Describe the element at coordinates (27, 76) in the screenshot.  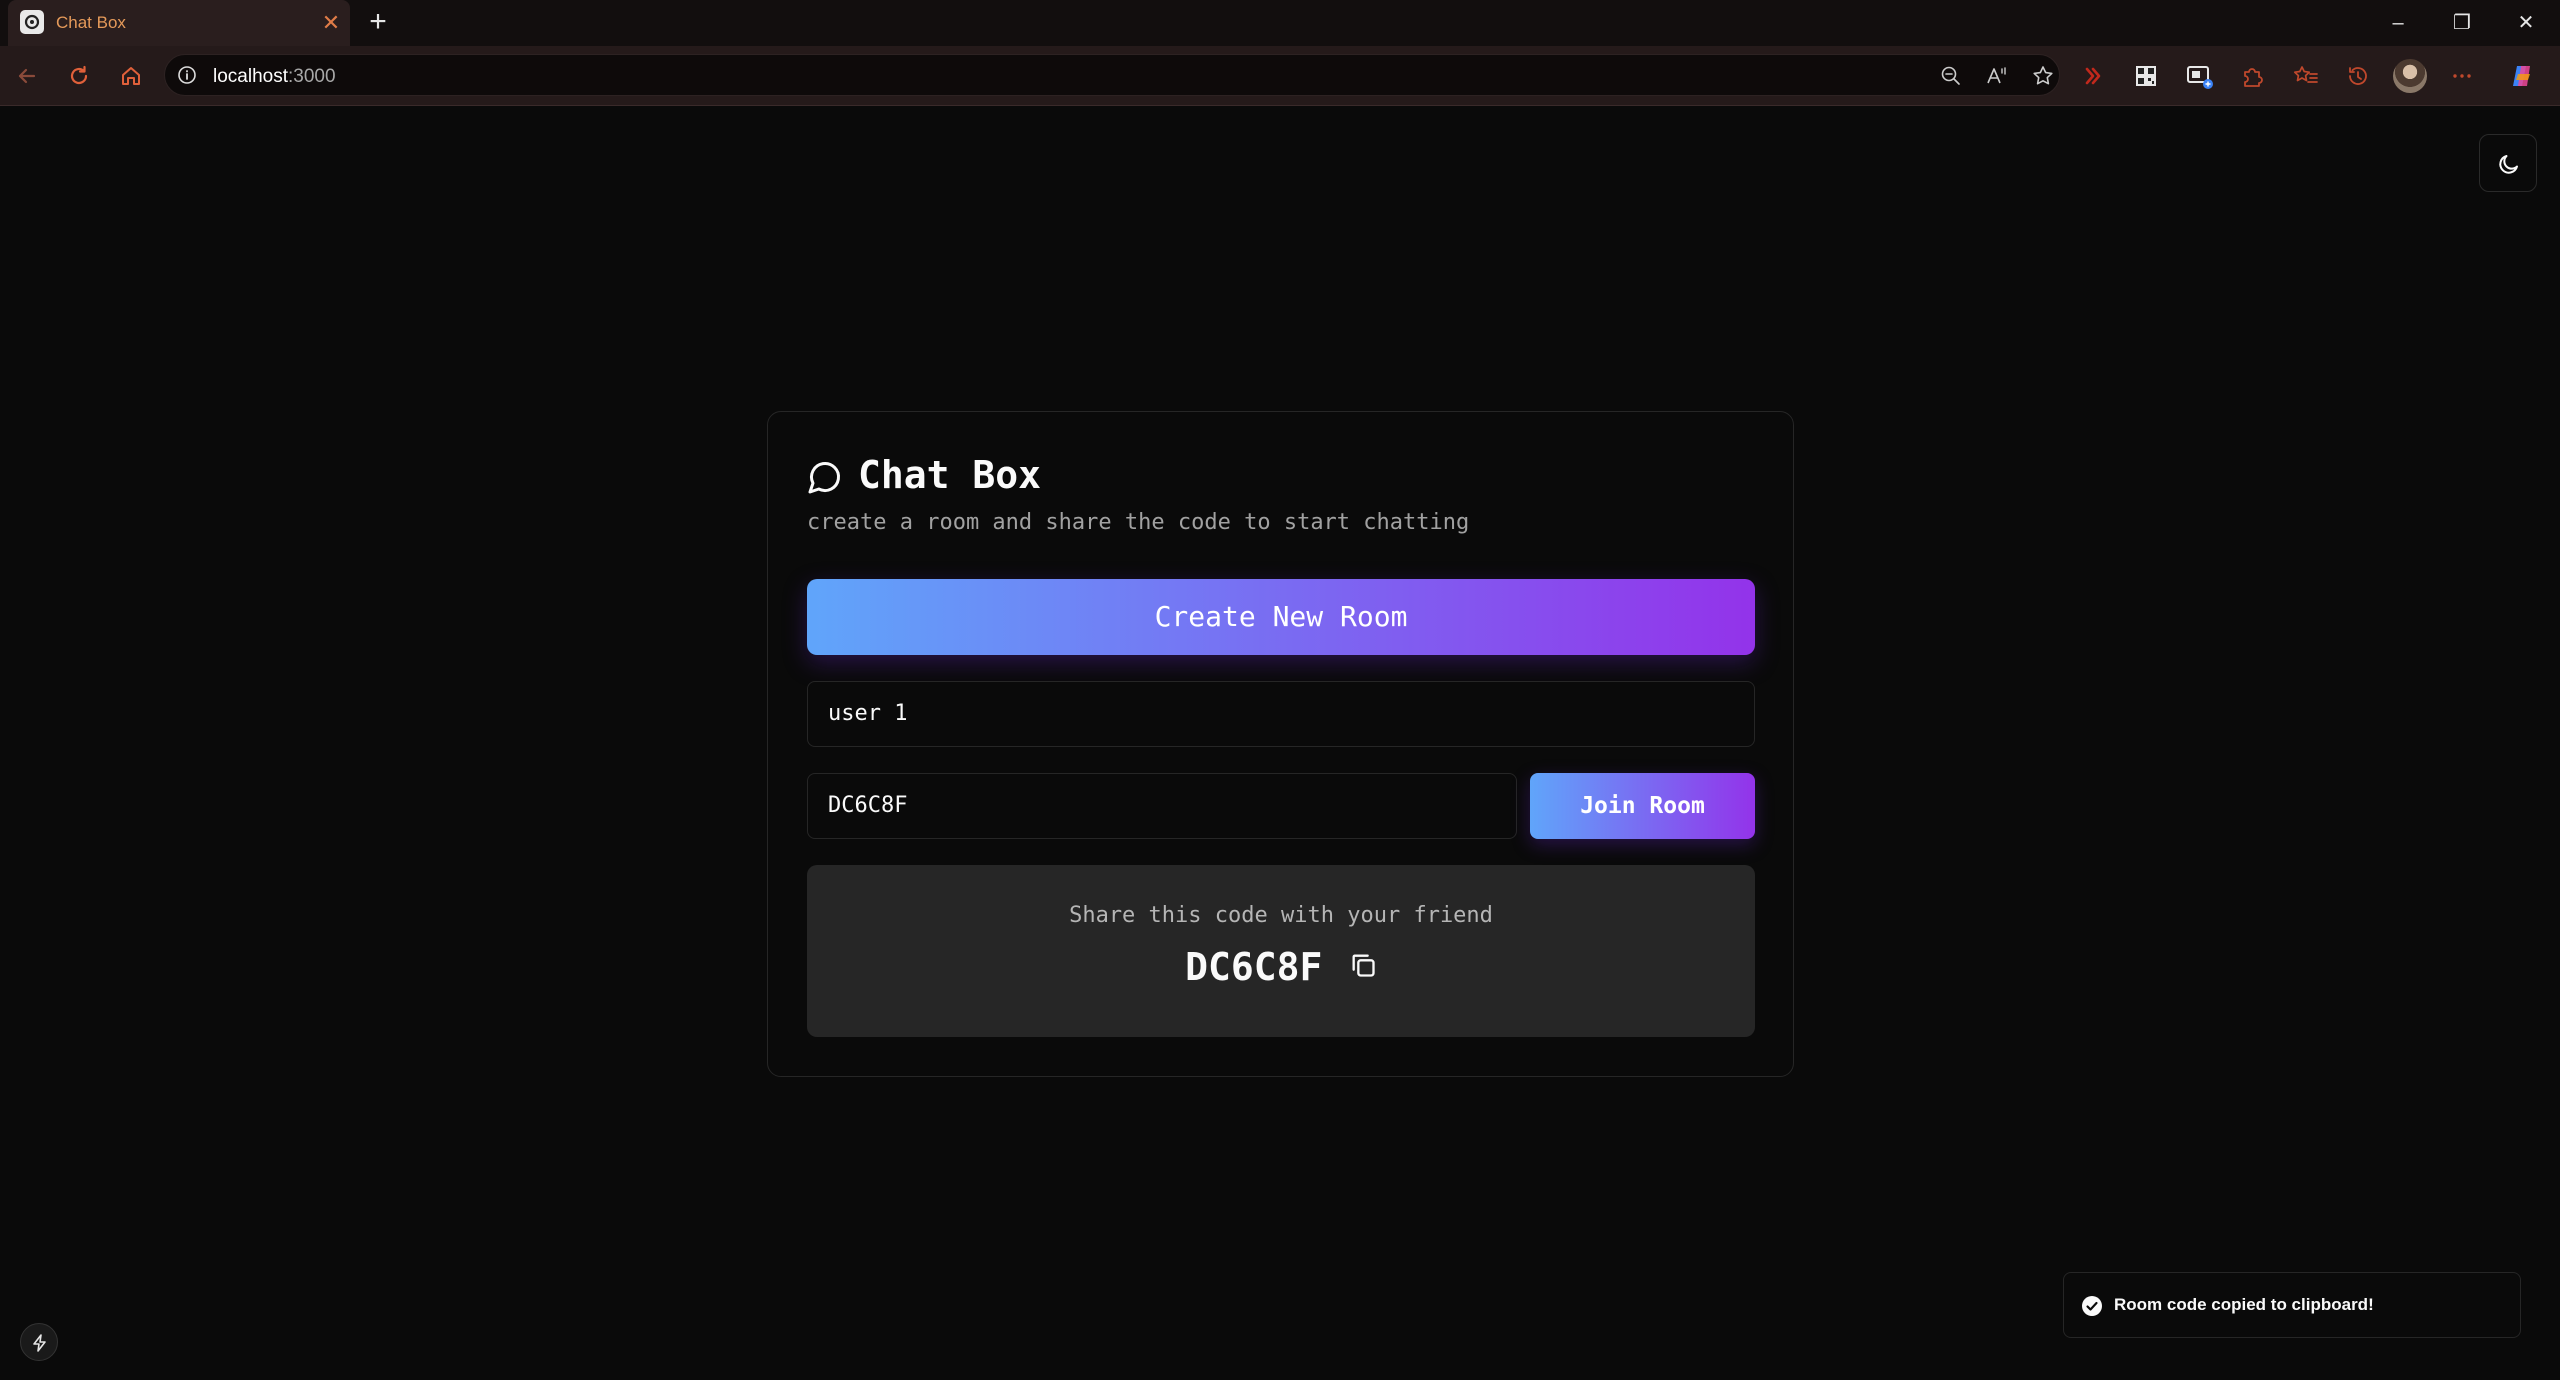
I see `back-icon` at that location.